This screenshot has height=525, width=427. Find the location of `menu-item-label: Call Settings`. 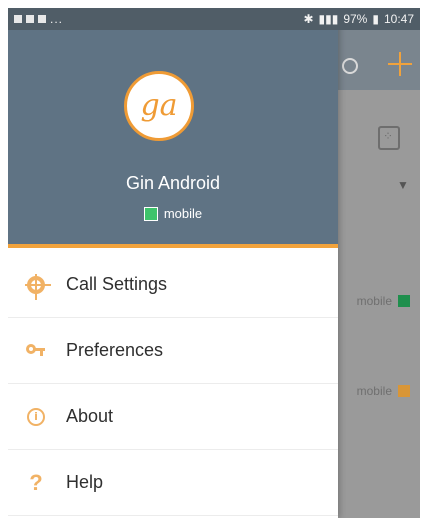

menu-item-label: Call Settings is located at coordinates (117, 284).